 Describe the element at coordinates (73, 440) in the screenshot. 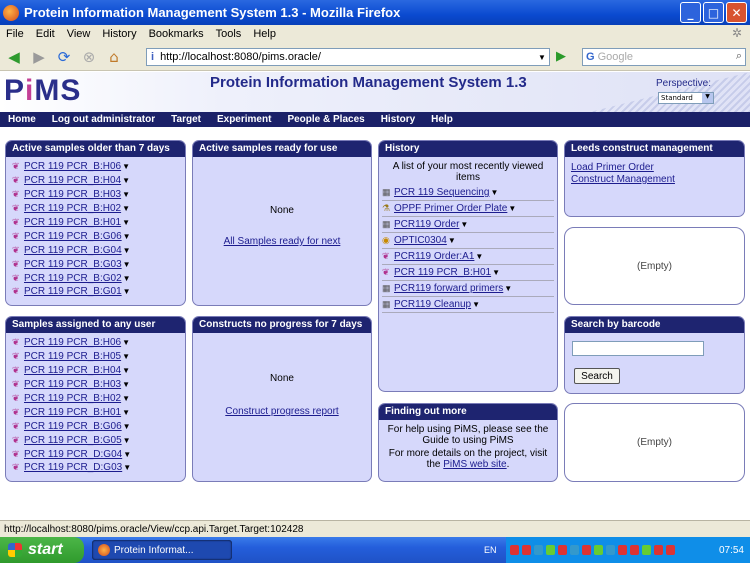

I see `sample-link: PCR 119 PCR_B:G05` at that location.